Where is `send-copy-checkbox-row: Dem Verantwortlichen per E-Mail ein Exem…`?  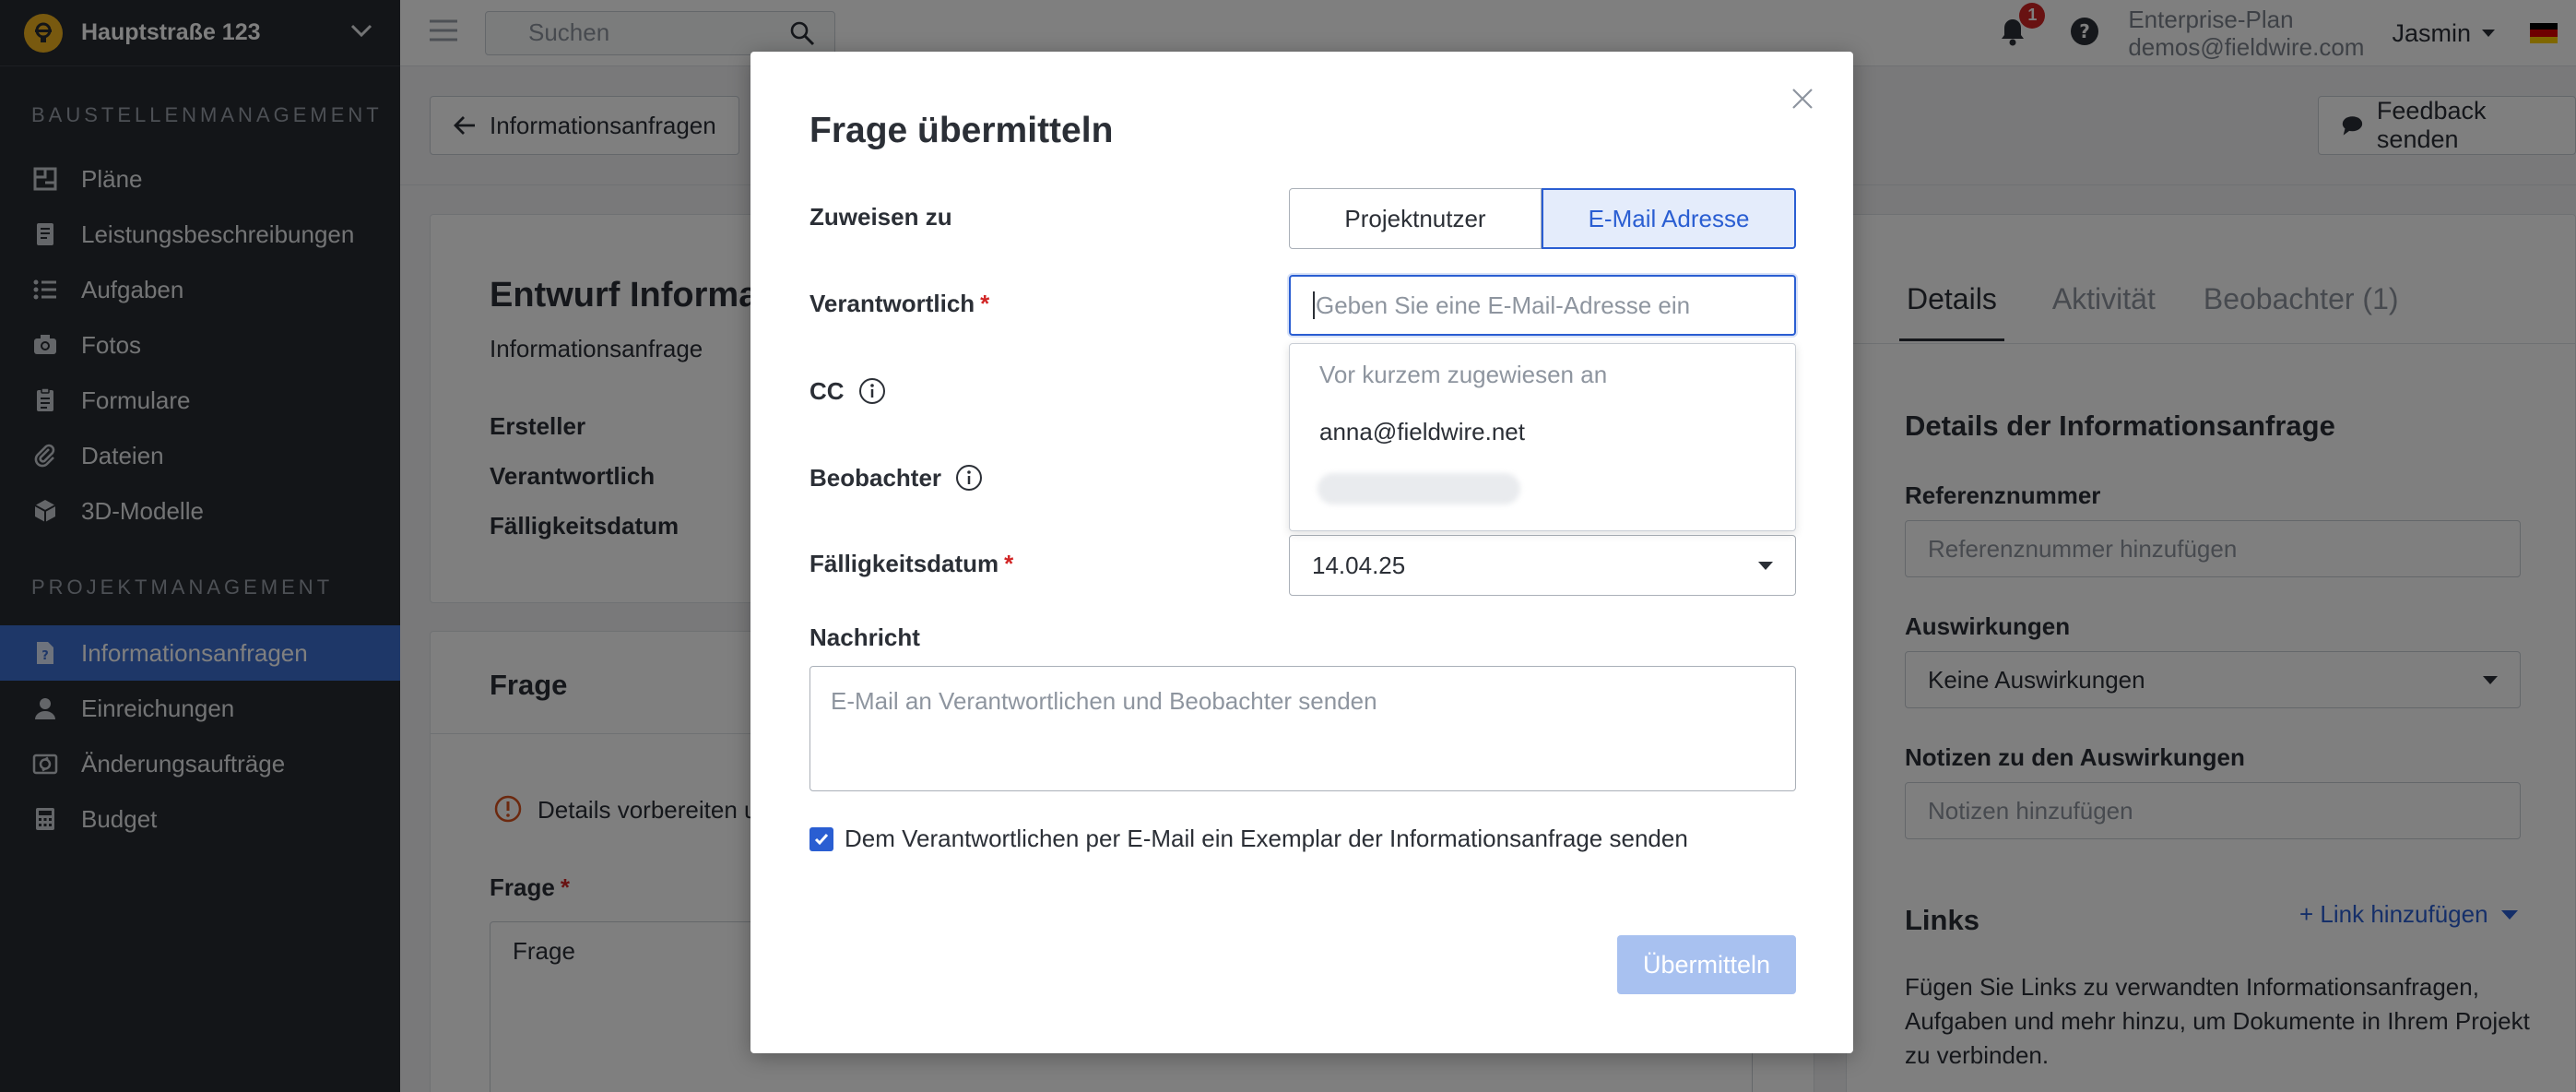 send-copy-checkbox-row: Dem Verantwortlichen per E-Mail ein Exem… is located at coordinates (1248, 839).